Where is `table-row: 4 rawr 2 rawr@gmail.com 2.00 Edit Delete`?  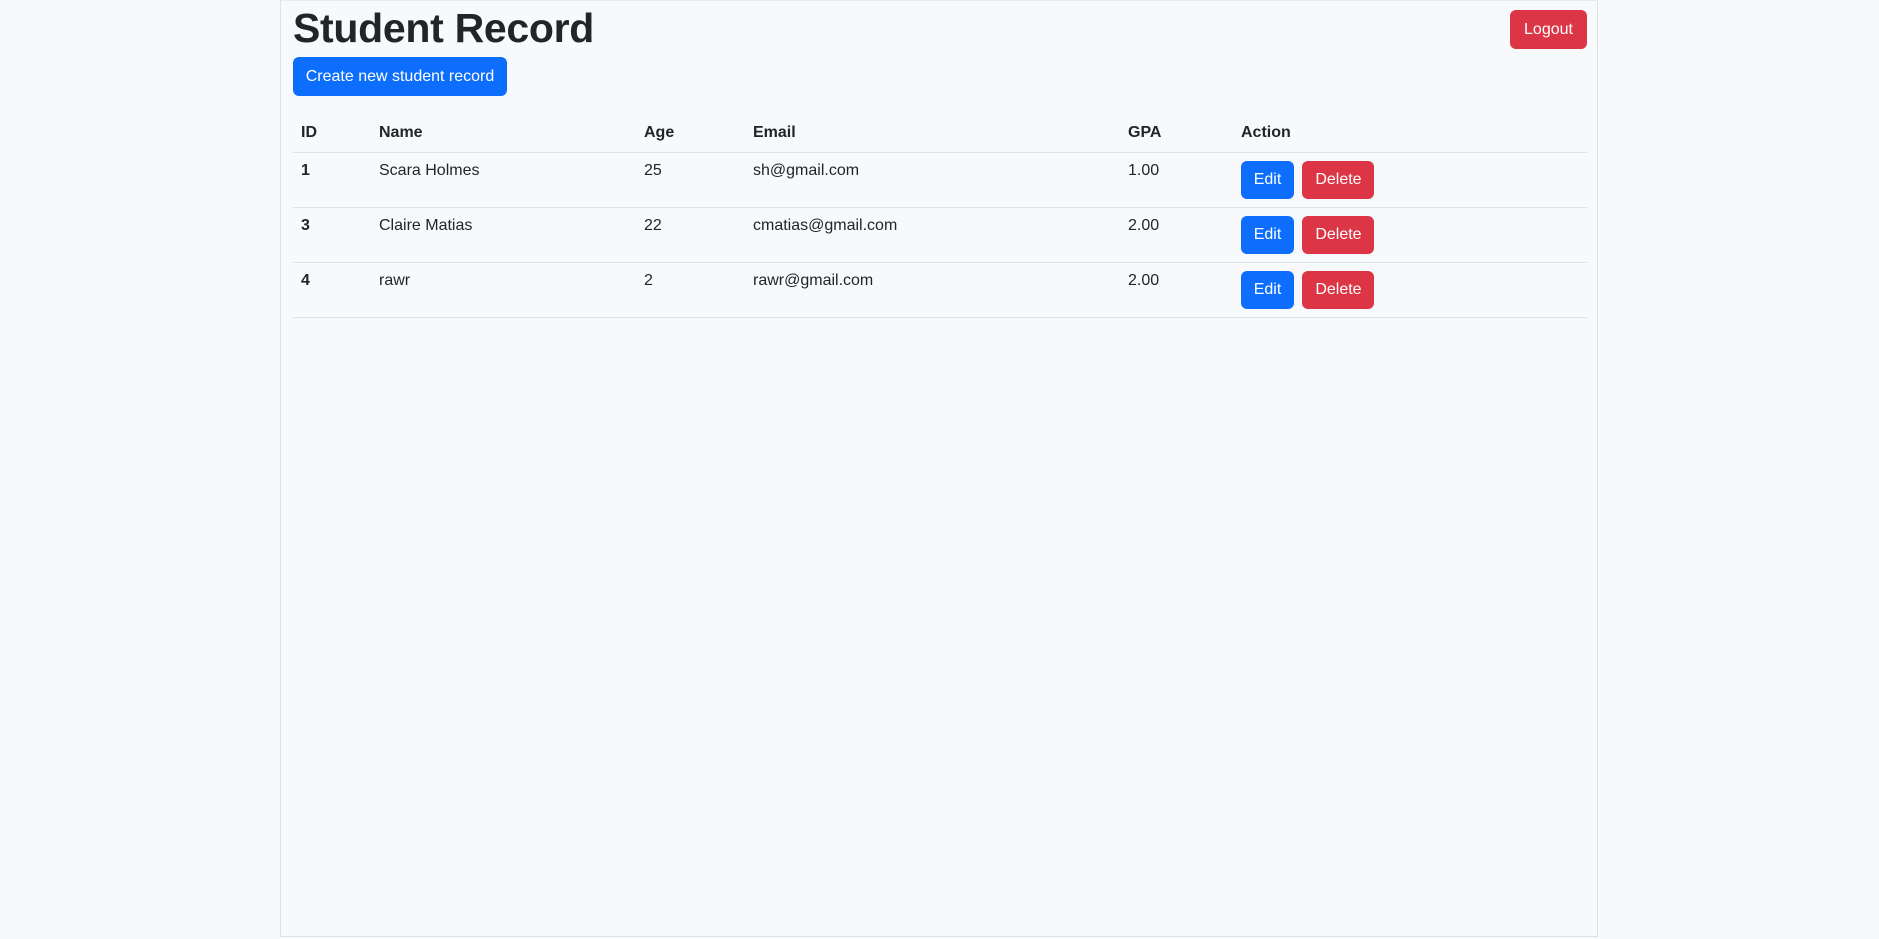
table-row: 4 rawr 2 rawr@gmail.com 2.00 Edit Delete is located at coordinates (940, 290).